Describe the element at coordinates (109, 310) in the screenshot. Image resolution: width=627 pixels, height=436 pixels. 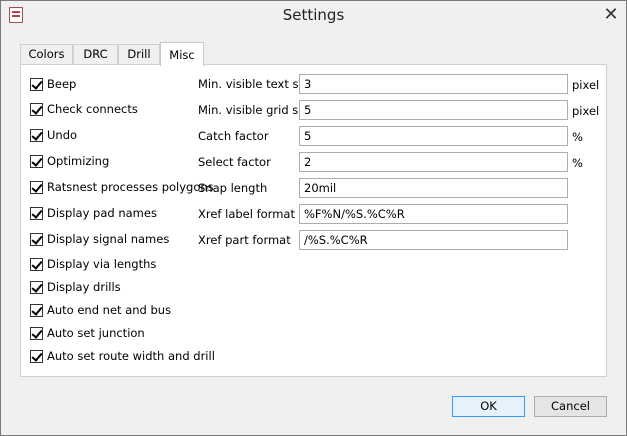
I see `checkbox-label: Auto end net and bus` at that location.